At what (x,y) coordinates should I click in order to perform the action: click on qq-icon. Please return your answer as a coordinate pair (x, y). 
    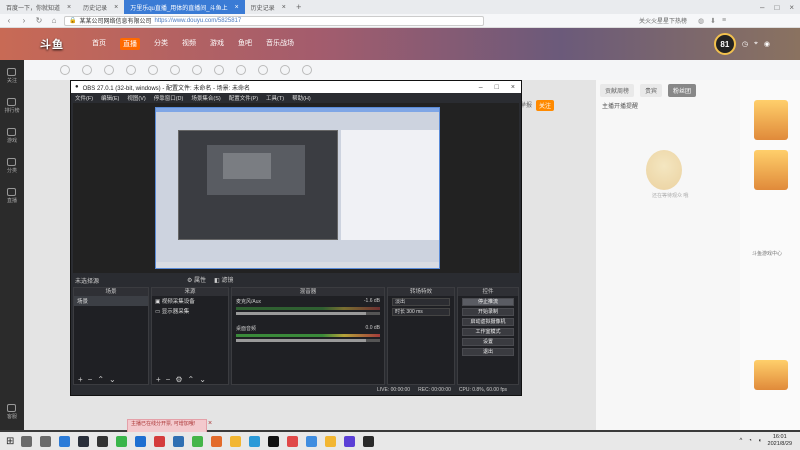
    Looking at the image, I should click on (274, 441).